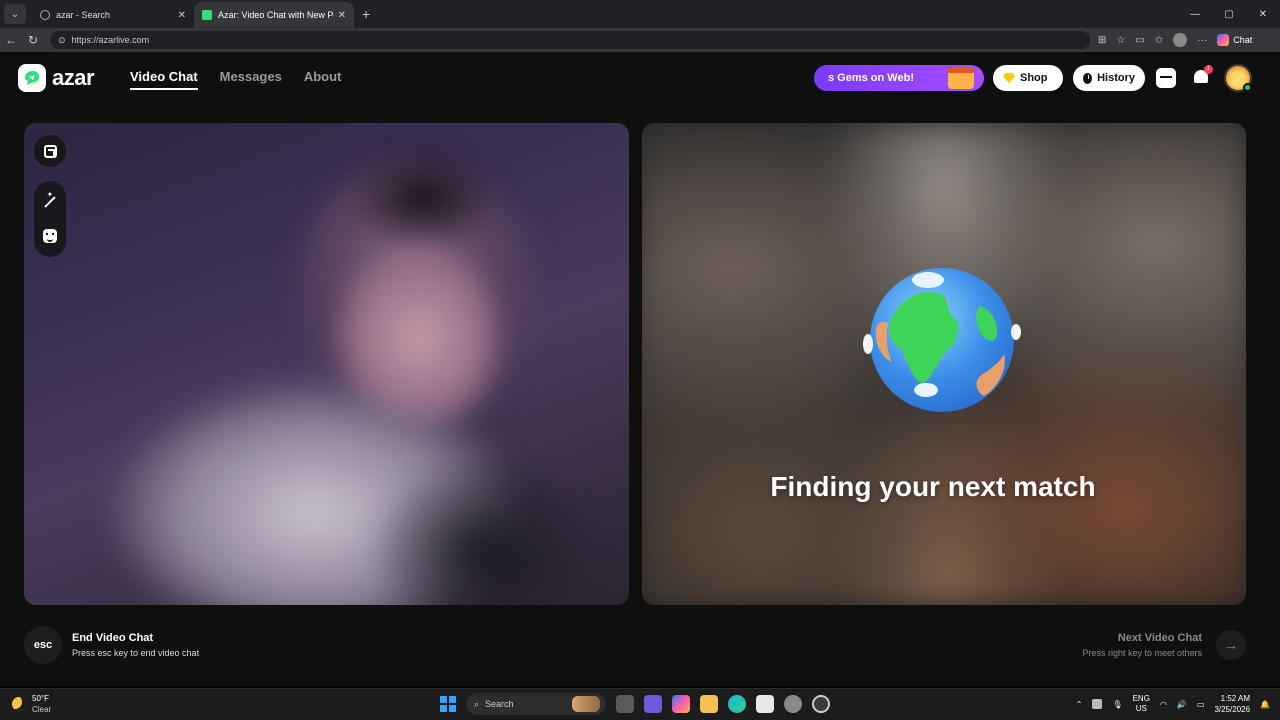 The height and width of the screenshot is (720, 1280). Describe the element at coordinates (1163, 704) in the screenshot. I see `wifi-icon: ◠` at that location.